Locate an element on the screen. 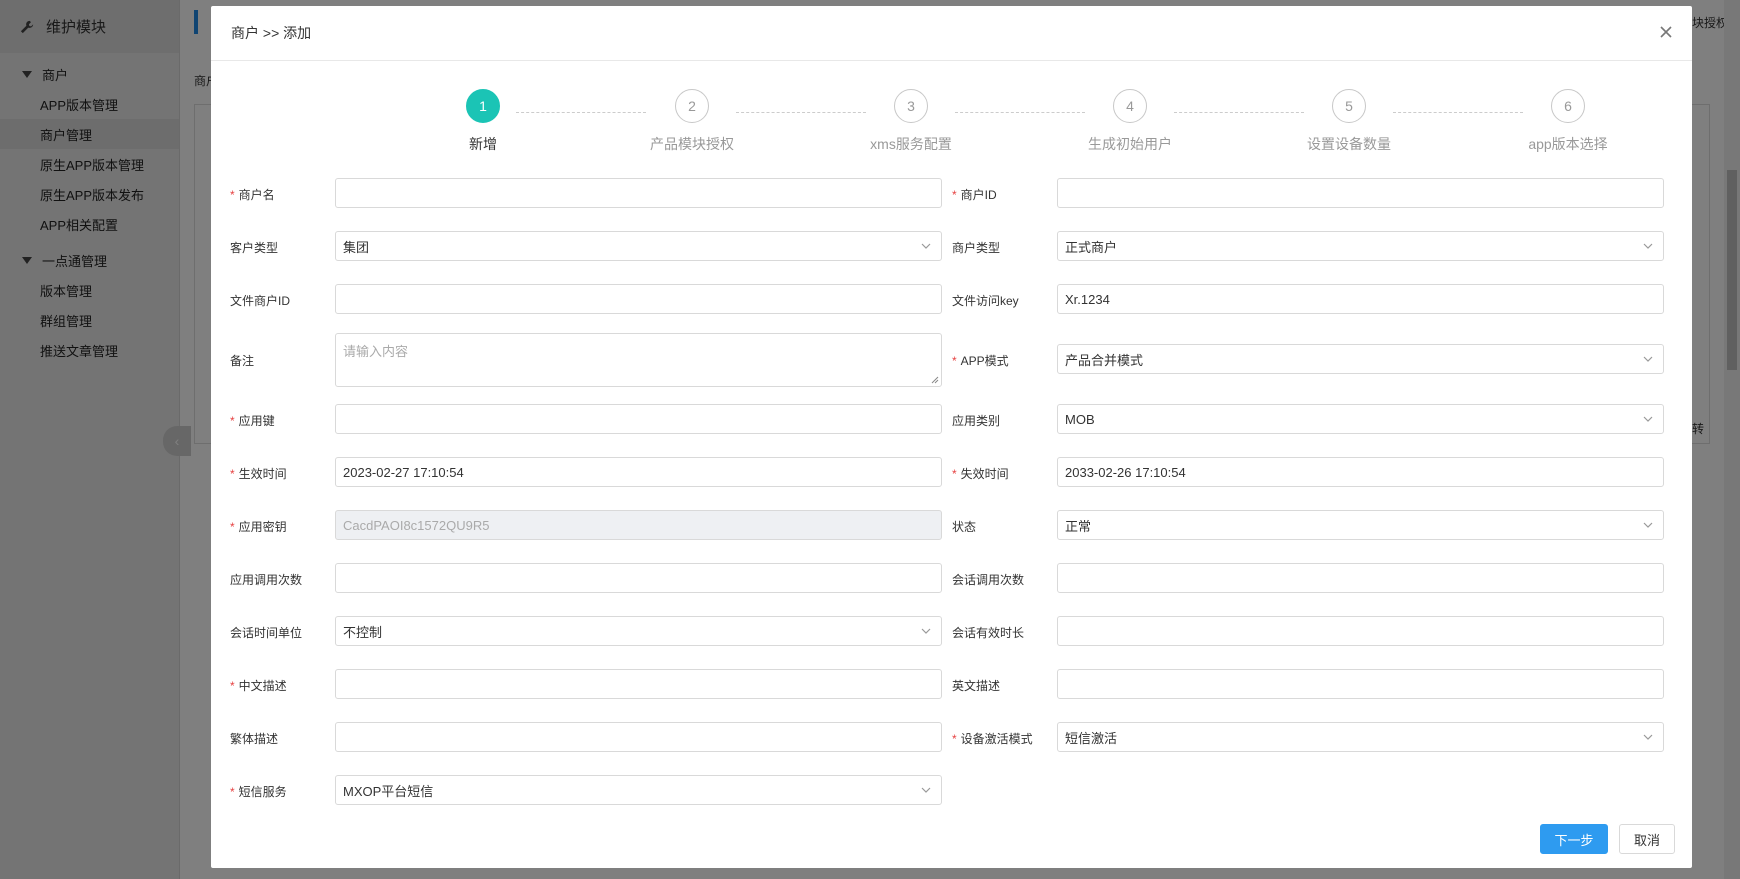 The image size is (1740, 879). en-desc-input is located at coordinates (1360, 684).